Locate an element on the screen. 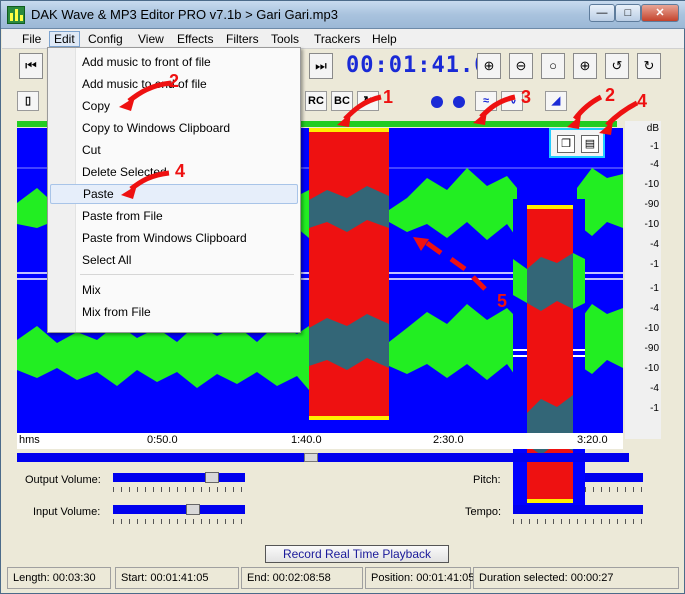  annotation-4b: 4 is located at coordinates (642, 101).